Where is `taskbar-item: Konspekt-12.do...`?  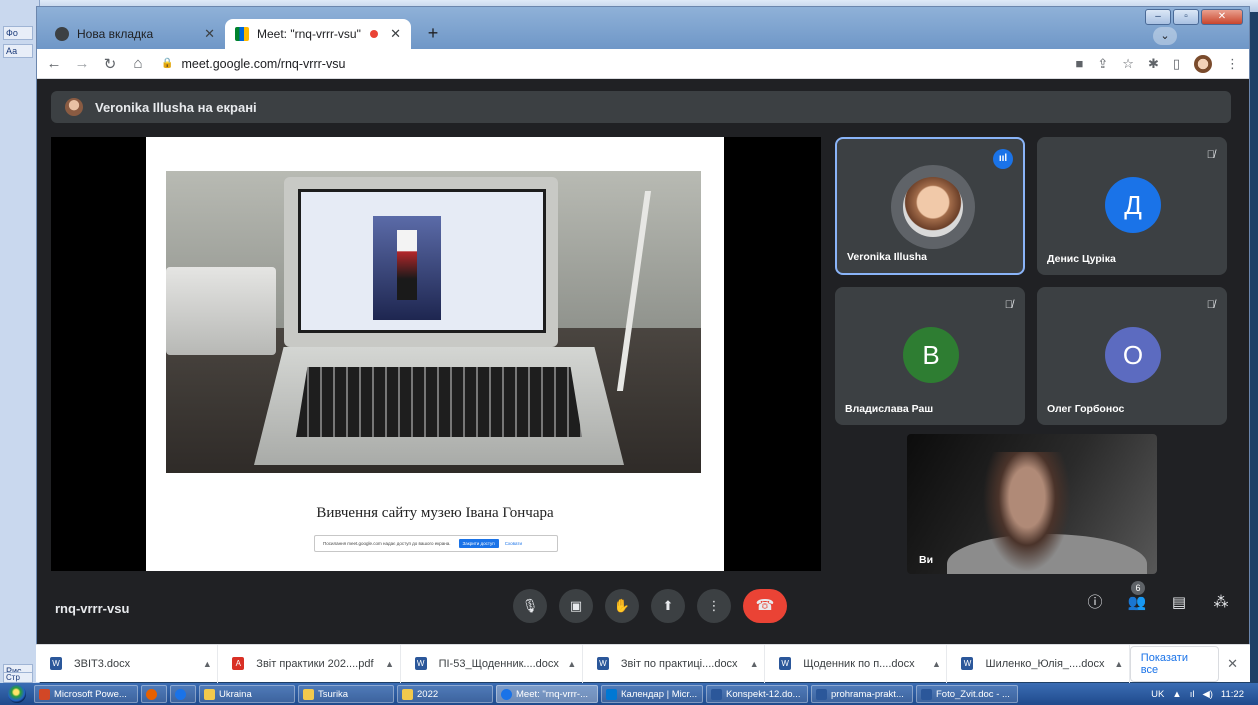 taskbar-item: Konspekt-12.do... is located at coordinates (757, 694).